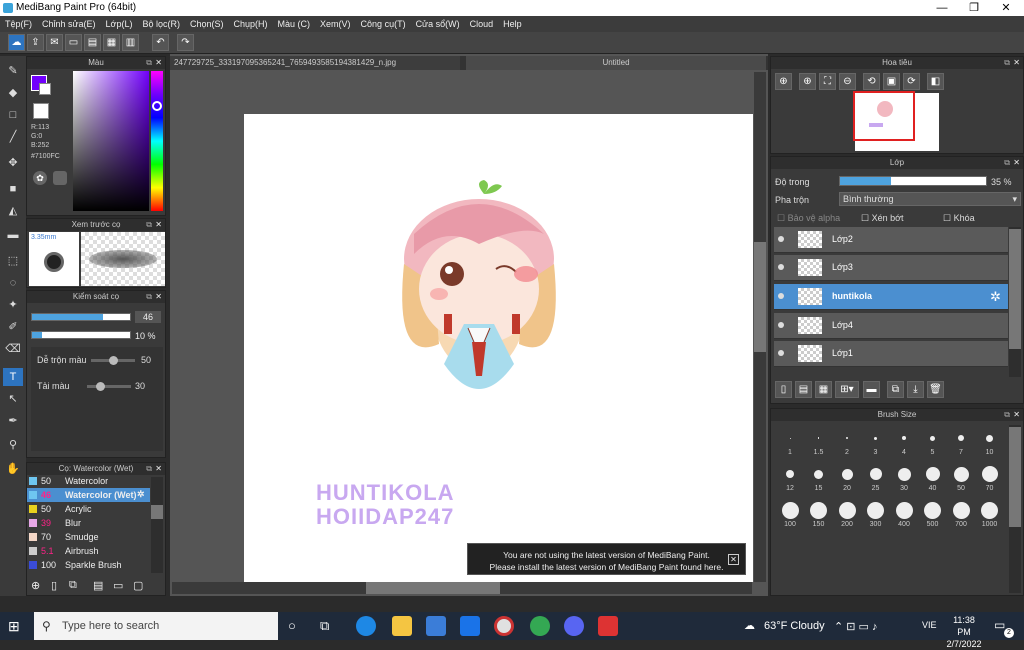 The width and height of the screenshot is (1024, 650). I want to click on menu-window: Cửa sổ(W), so click(438, 24).